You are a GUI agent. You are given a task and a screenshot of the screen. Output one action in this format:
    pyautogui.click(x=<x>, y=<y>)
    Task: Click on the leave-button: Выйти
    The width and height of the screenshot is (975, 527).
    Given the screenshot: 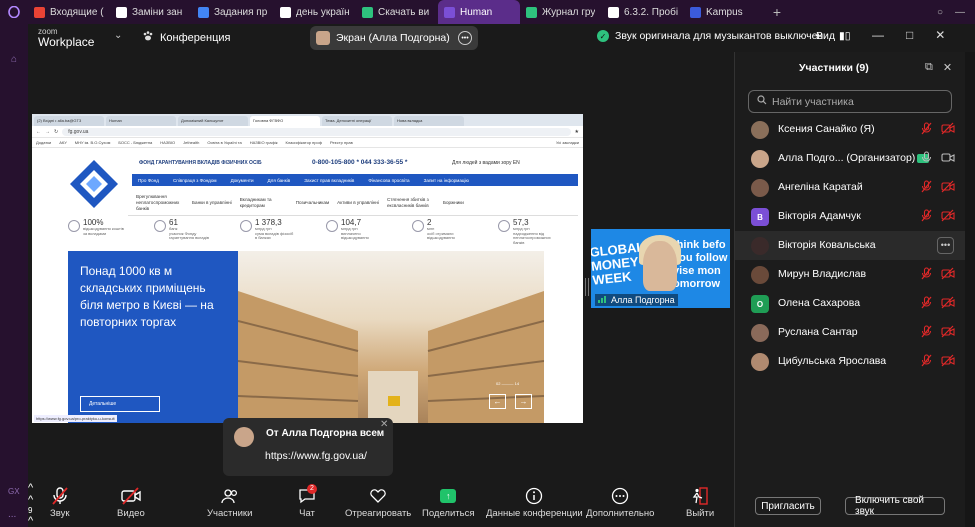 What is the action you would take?
    pyautogui.click(x=700, y=503)
    